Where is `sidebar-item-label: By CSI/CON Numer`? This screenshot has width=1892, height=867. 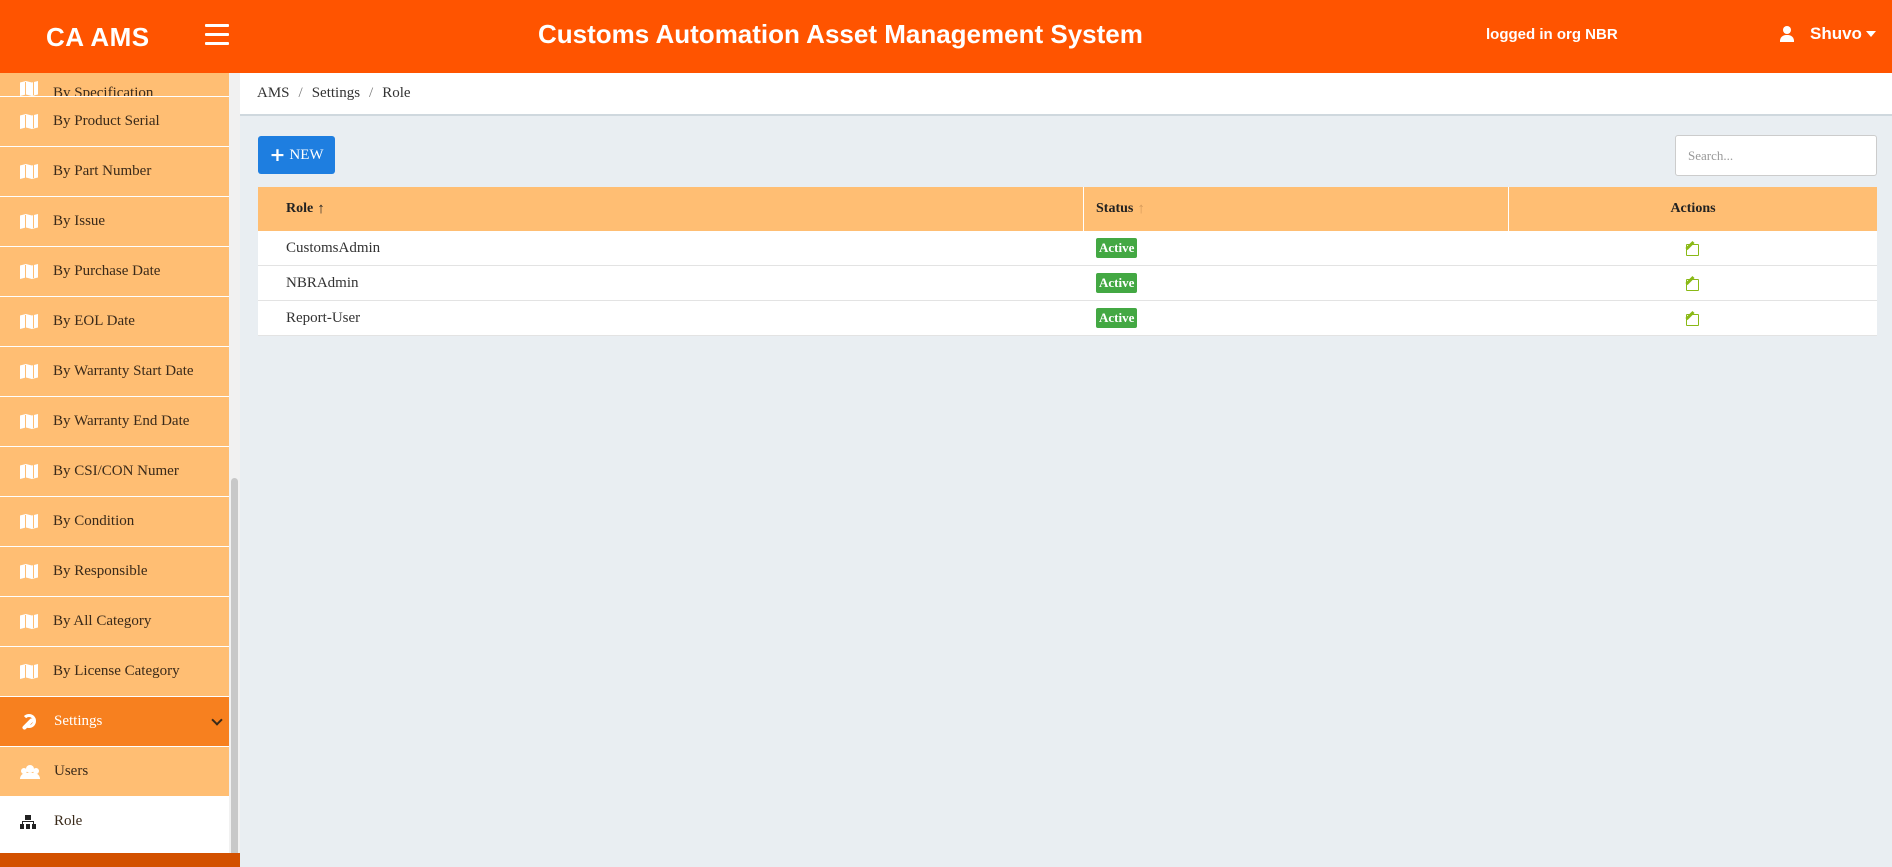 sidebar-item-label: By CSI/CON Numer is located at coordinates (116, 471).